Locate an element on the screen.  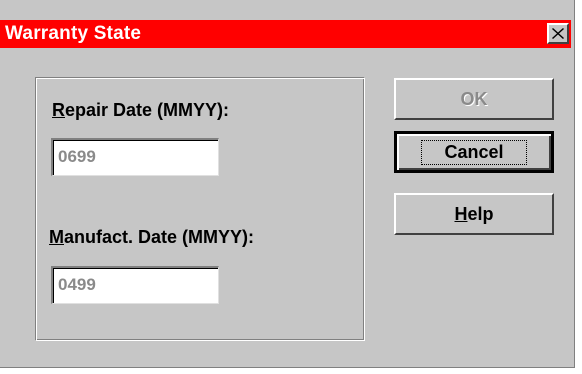
manufact-date-field: 0499 is located at coordinates (135, 285).